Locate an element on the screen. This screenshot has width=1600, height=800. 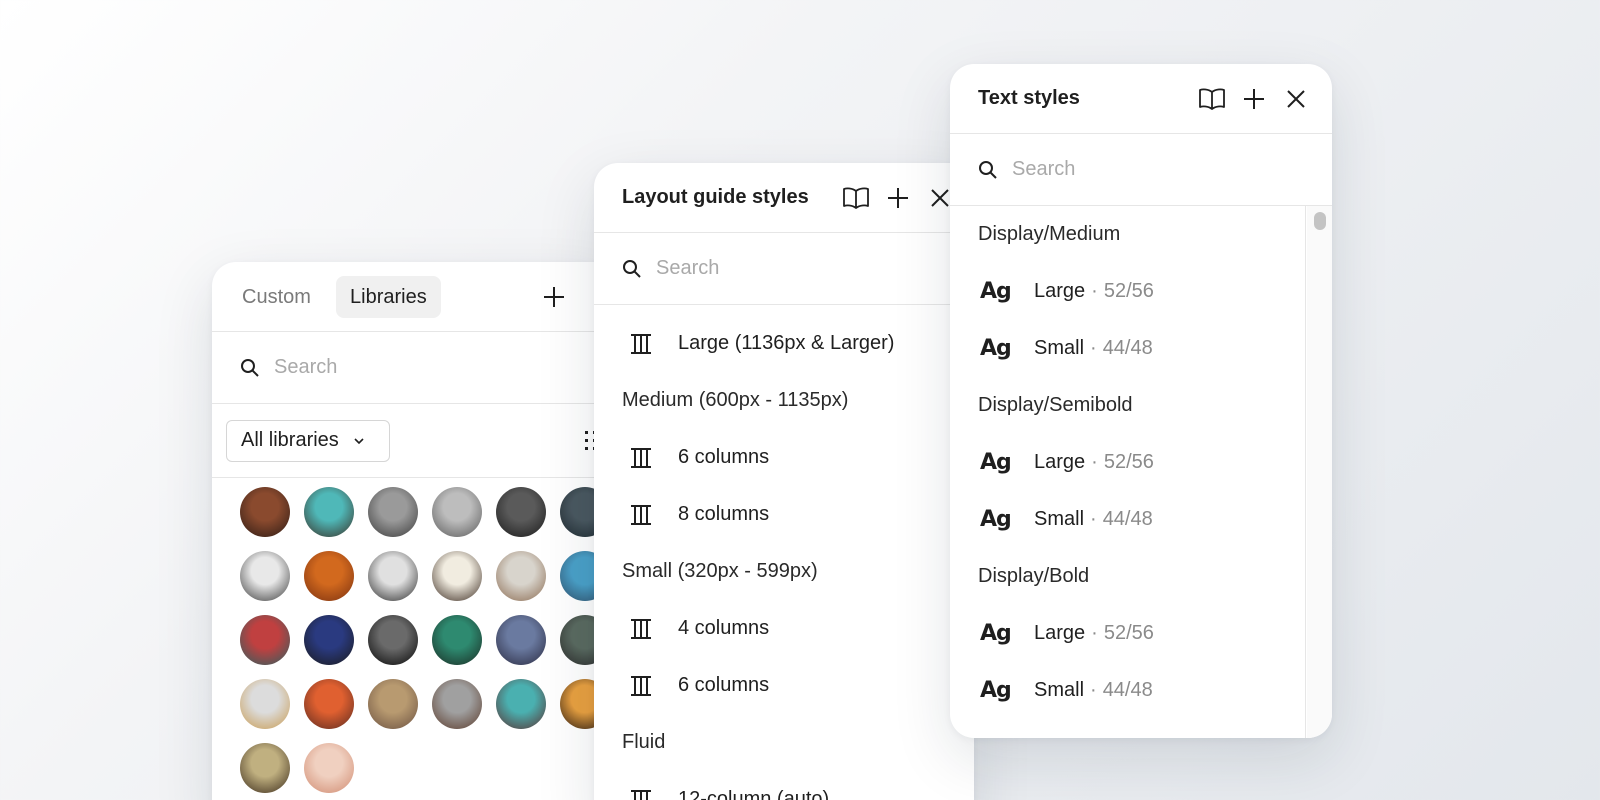
chevron-down-icon is located at coordinates (359, 440).